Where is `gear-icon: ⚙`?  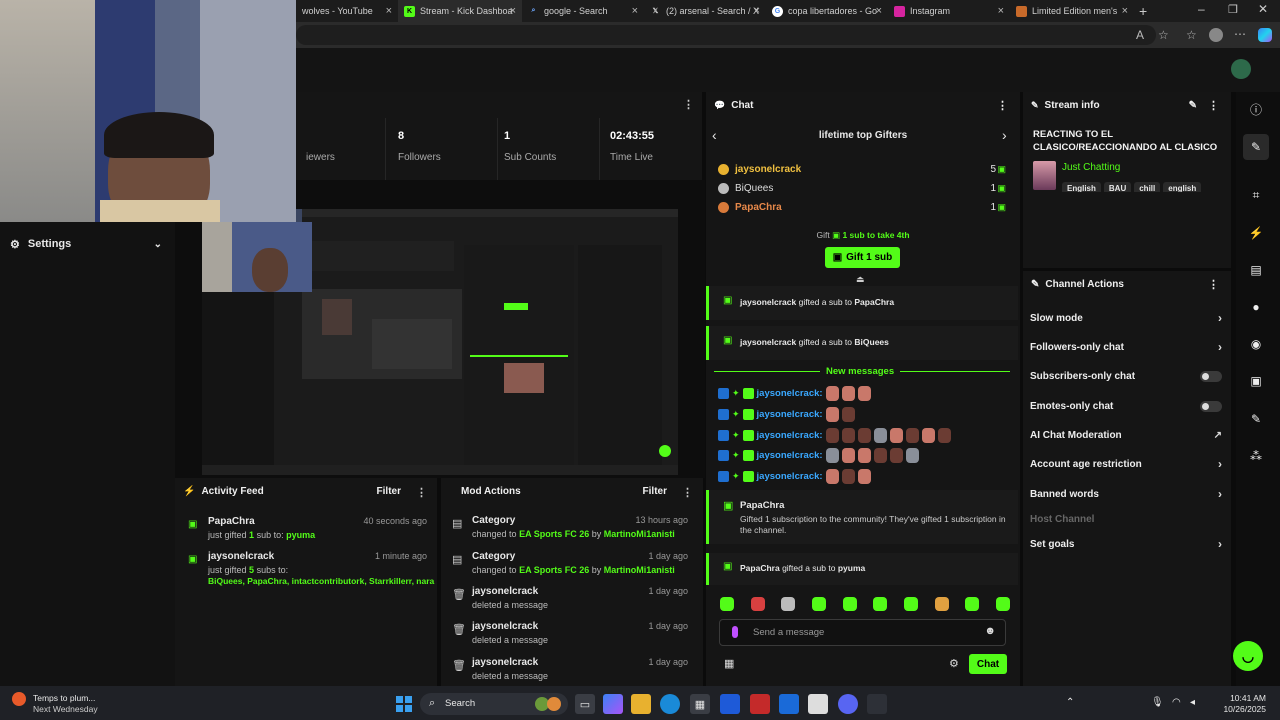 gear-icon: ⚙ is located at coordinates (954, 663).